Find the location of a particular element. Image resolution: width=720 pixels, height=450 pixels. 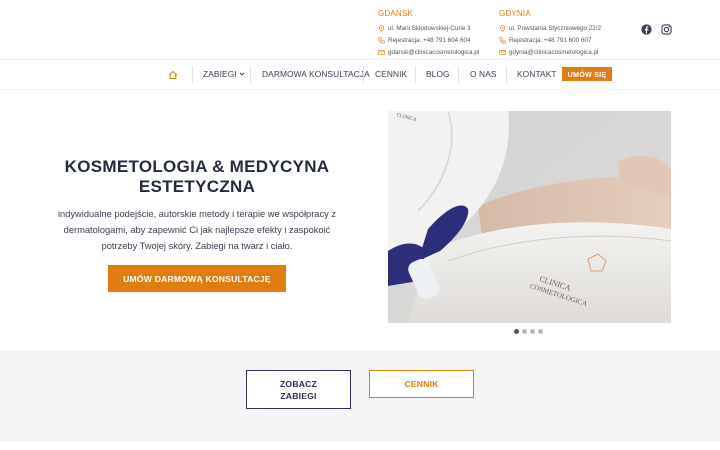

location-city: GDYNIA is located at coordinates (515, 13).